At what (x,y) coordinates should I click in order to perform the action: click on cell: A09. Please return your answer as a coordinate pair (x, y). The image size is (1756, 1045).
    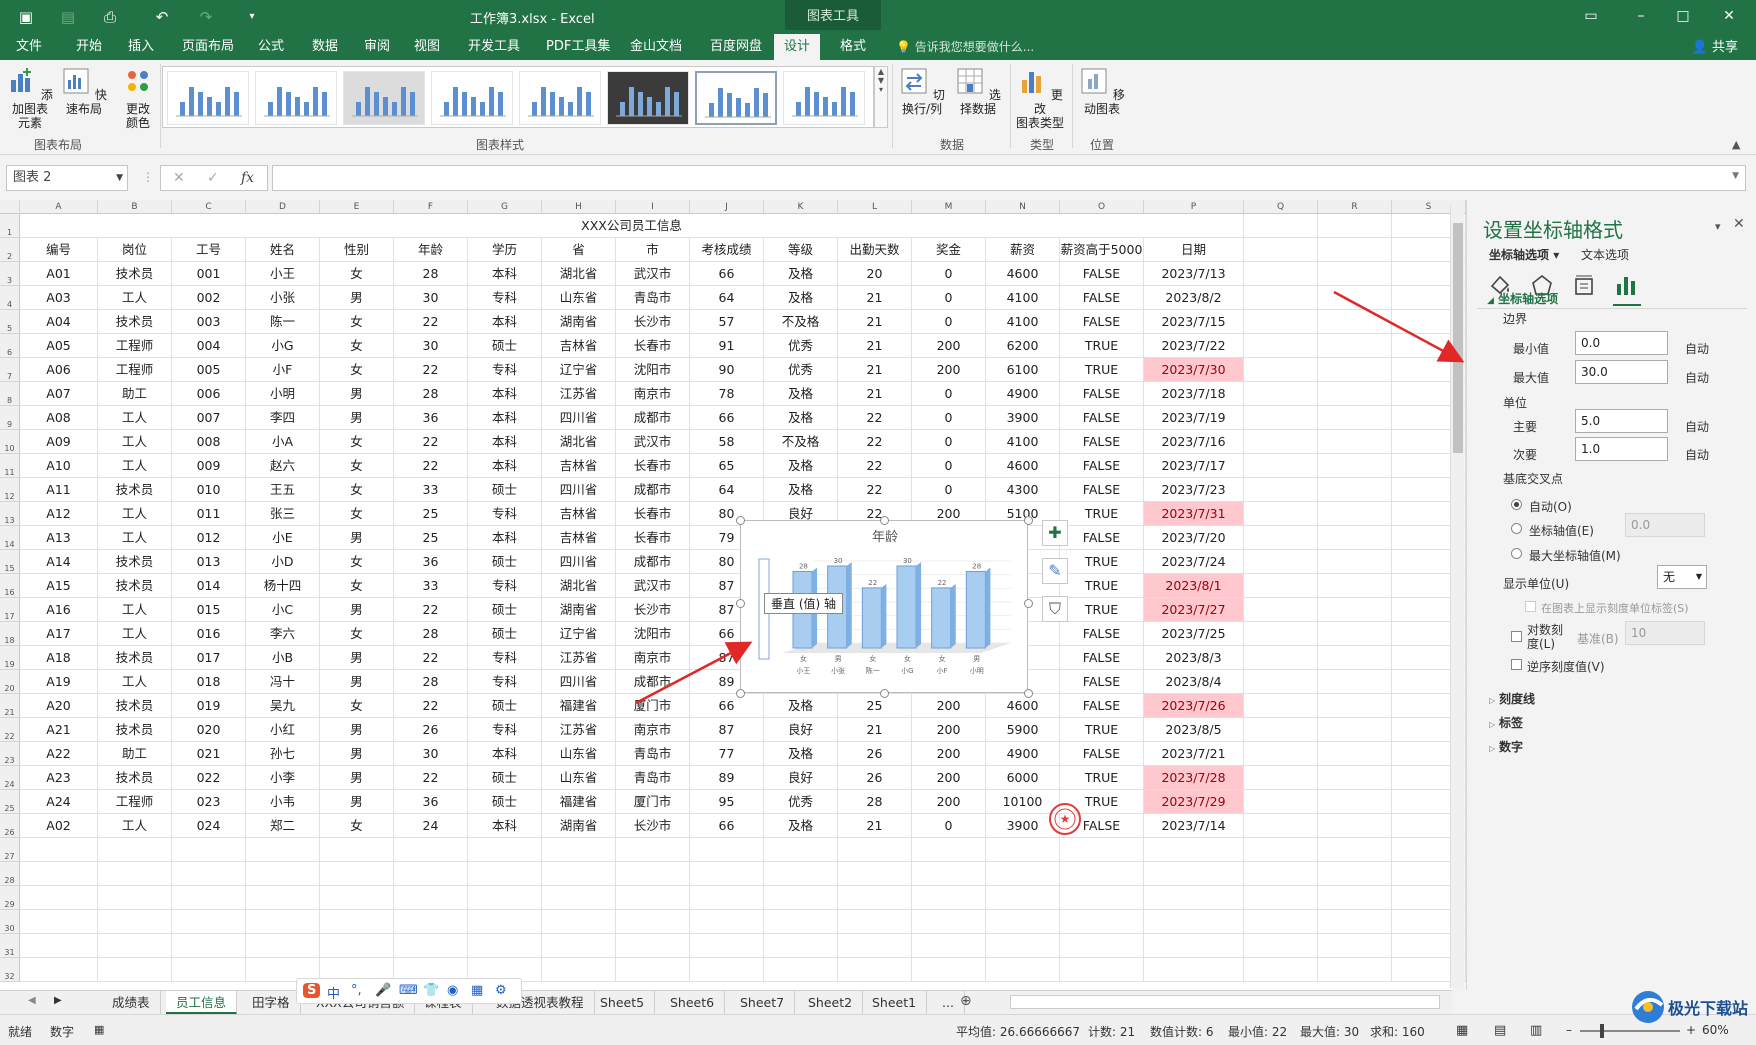
    Looking at the image, I should click on (59, 442).